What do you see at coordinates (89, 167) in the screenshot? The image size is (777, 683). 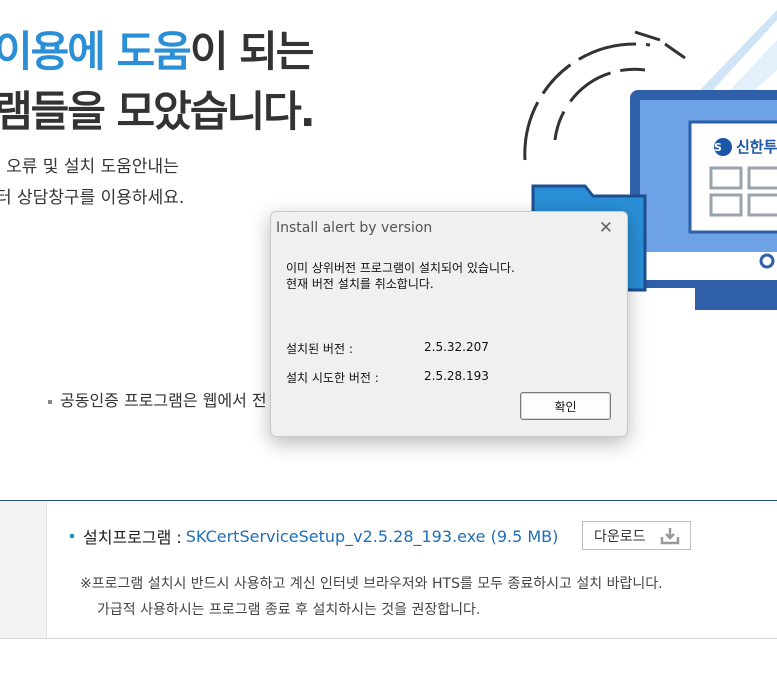 I see `description-line-1: l 오류 및 설치 도움안내는` at bounding box center [89, 167].